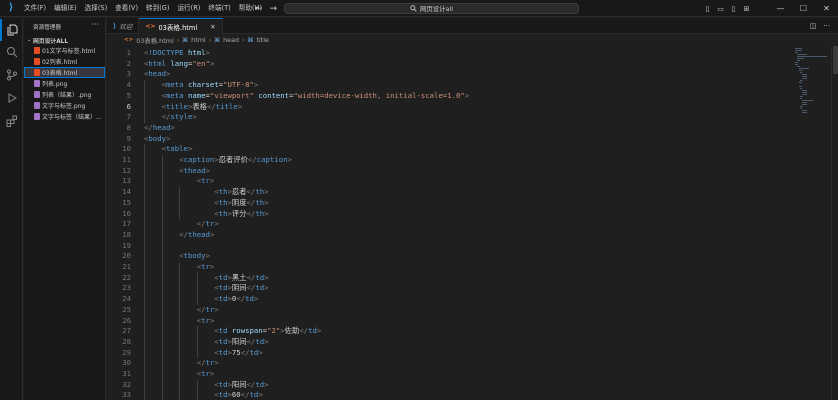 The height and width of the screenshot is (400, 838). I want to click on menu-view: 查看(V), so click(126, 8).